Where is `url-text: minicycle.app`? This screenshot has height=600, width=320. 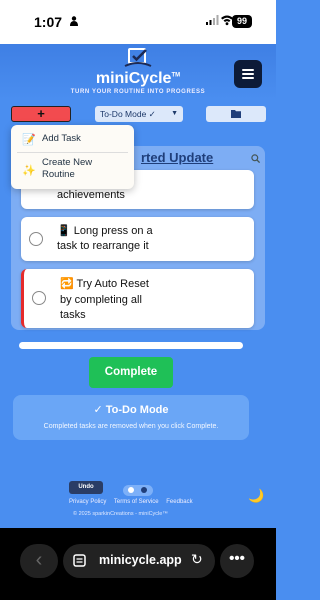 url-text: minicycle.app is located at coordinates (140, 560).